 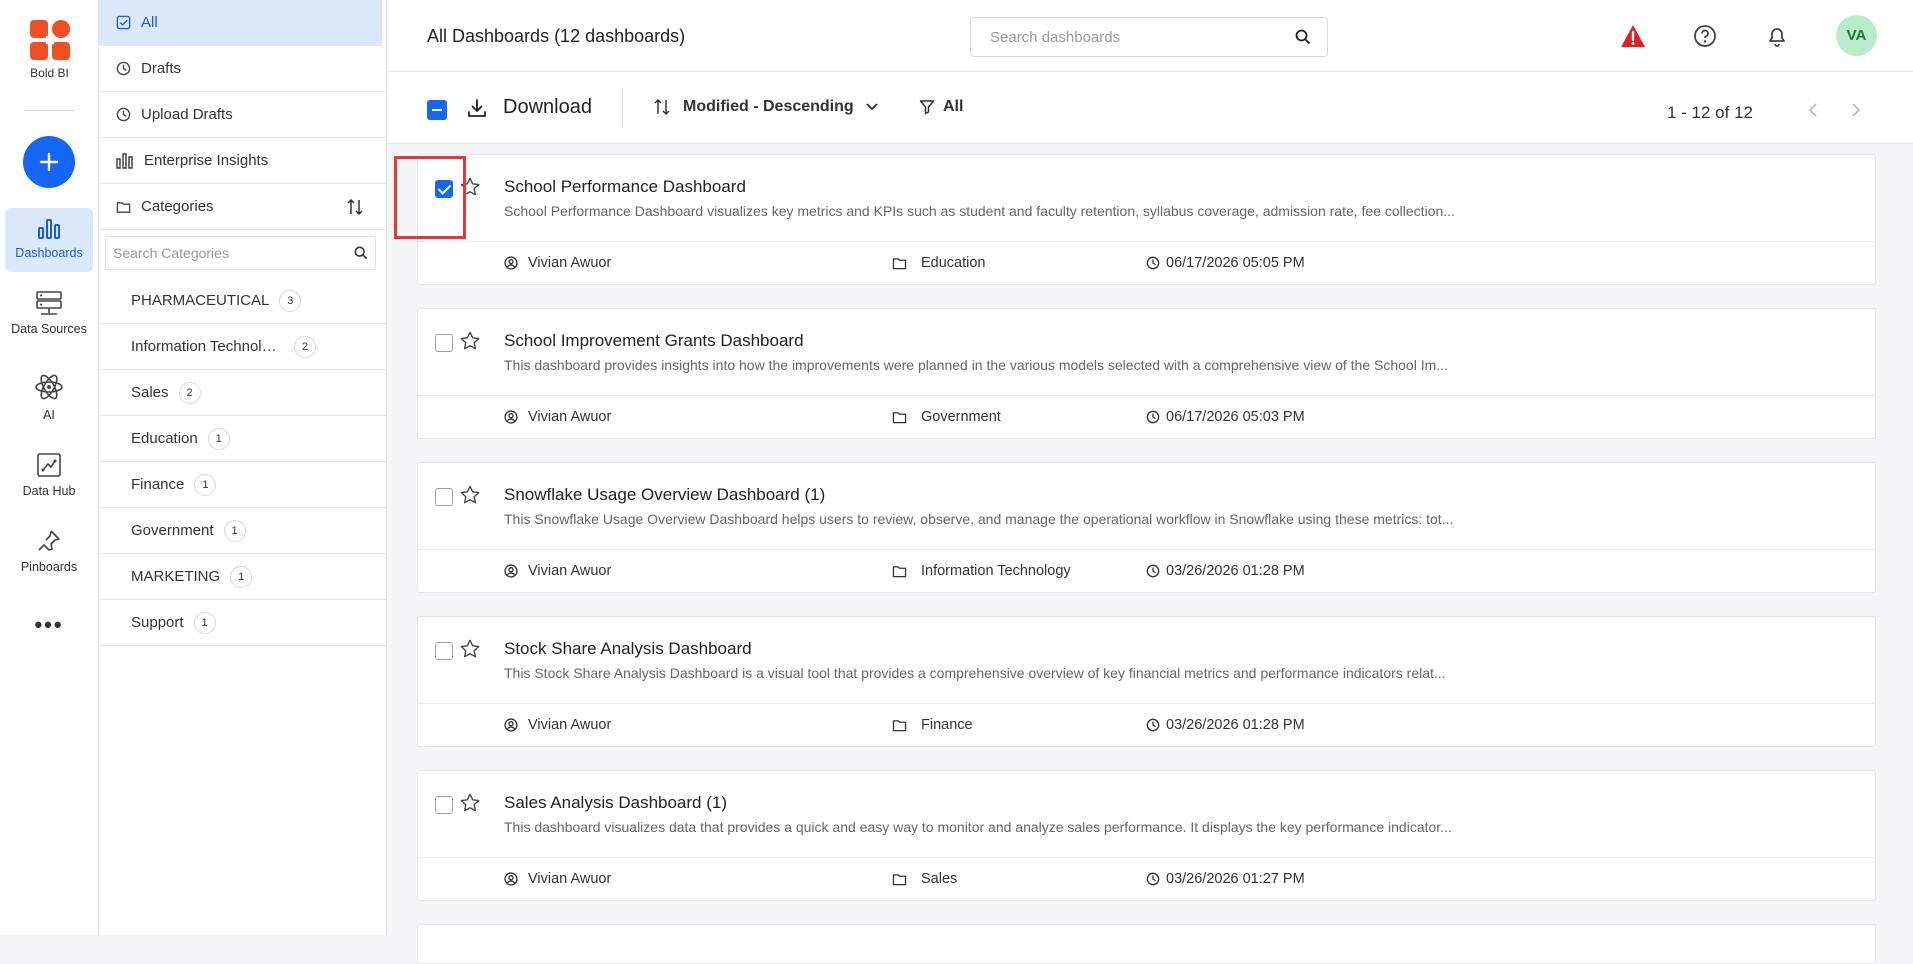 I want to click on category-search, so click(x=240, y=253).